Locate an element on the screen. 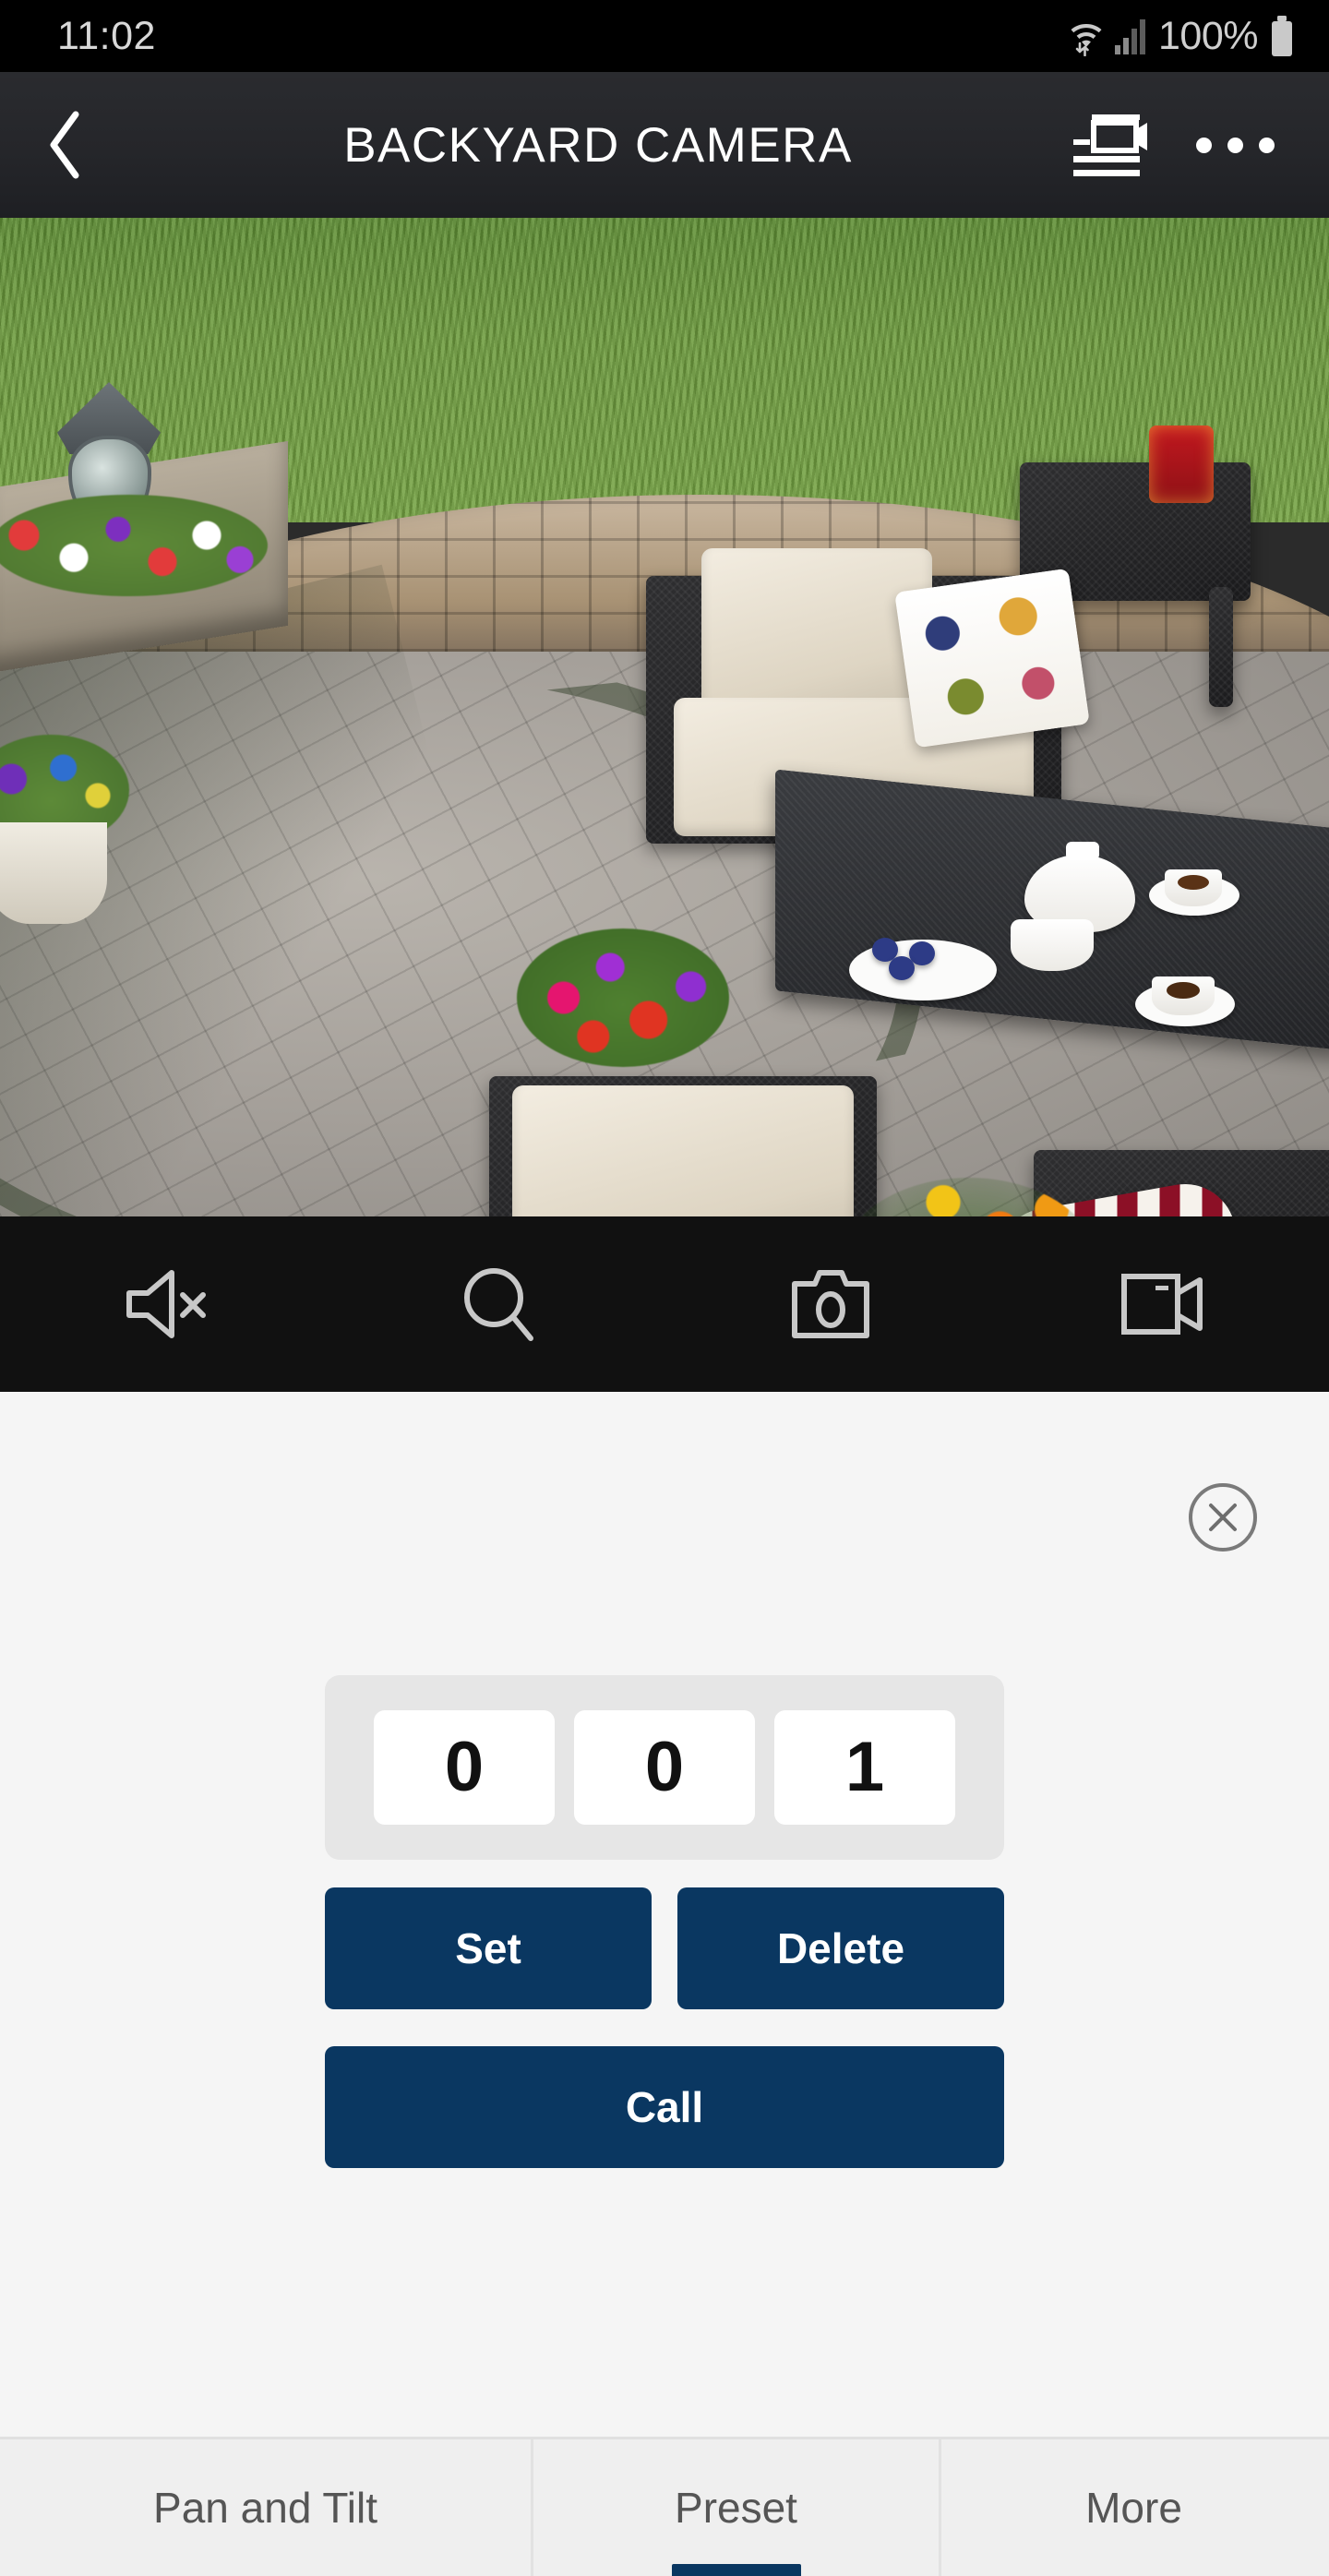 This screenshot has width=1329, height=2576. delete-preset-button: Delete is located at coordinates (841, 1948).